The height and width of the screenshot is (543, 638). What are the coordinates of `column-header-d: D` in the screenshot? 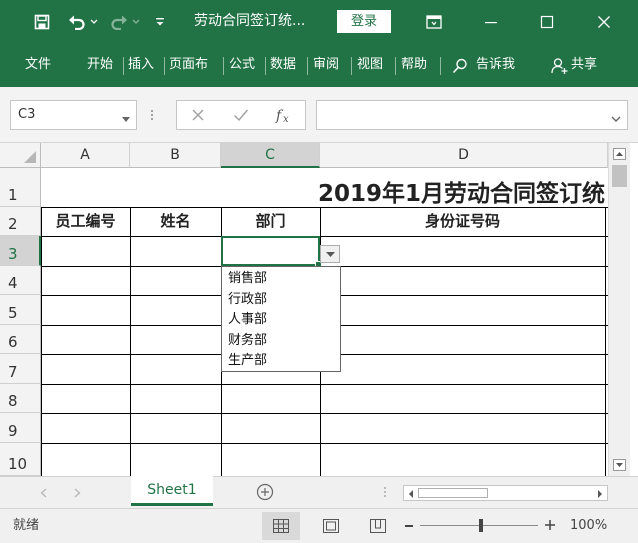 It's located at (464, 155).